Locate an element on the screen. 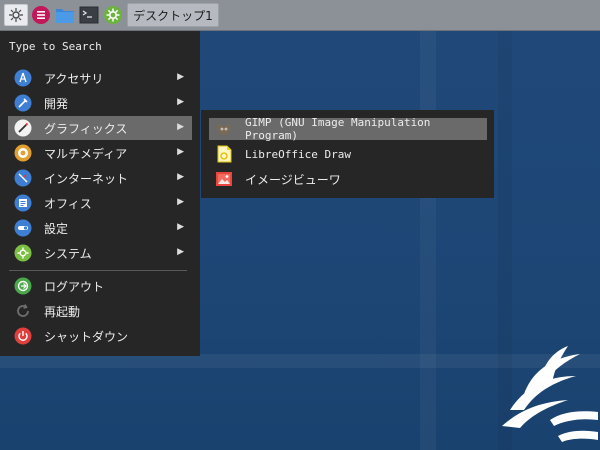 The image size is (600, 450). submenu-item-label: GIMP (GNU Image Manipulation Program) is located at coordinates (338, 129).